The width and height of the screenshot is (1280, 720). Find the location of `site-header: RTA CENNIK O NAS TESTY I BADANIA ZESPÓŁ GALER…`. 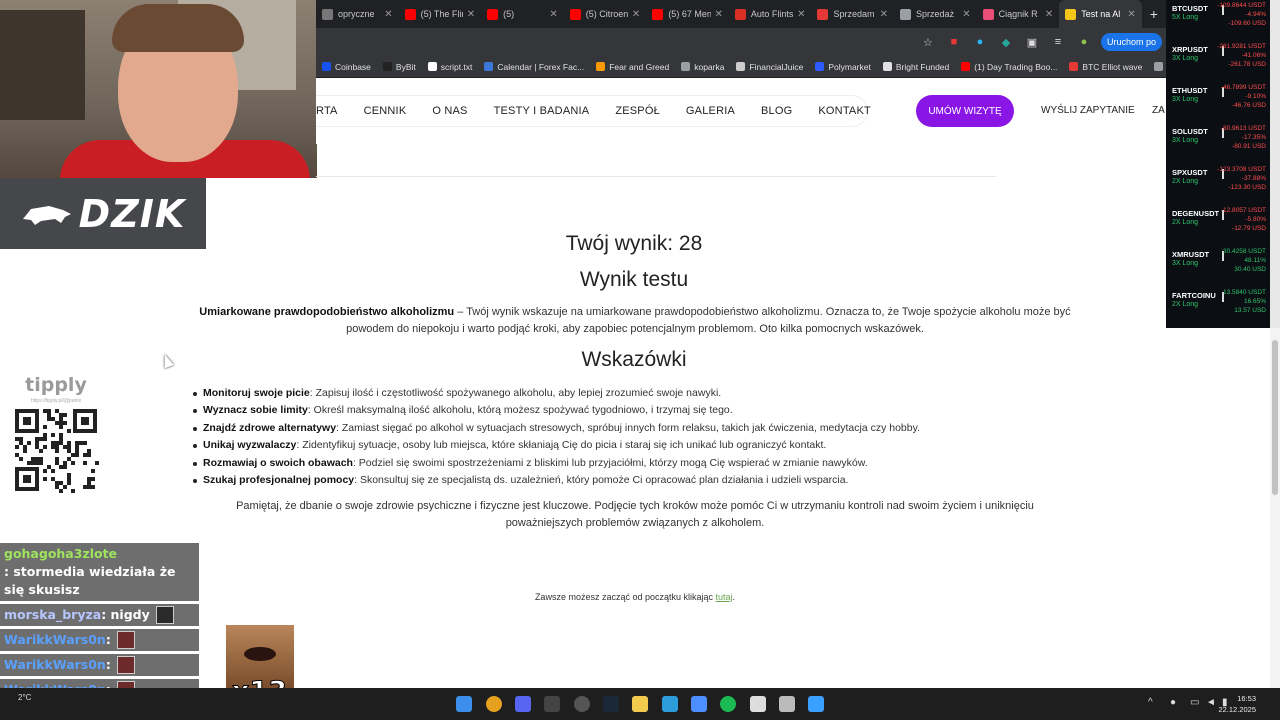

site-header: RTA CENNIK O NAS TESTY I BADANIA ZESPÓŁ GALER… is located at coordinates (798, 111).